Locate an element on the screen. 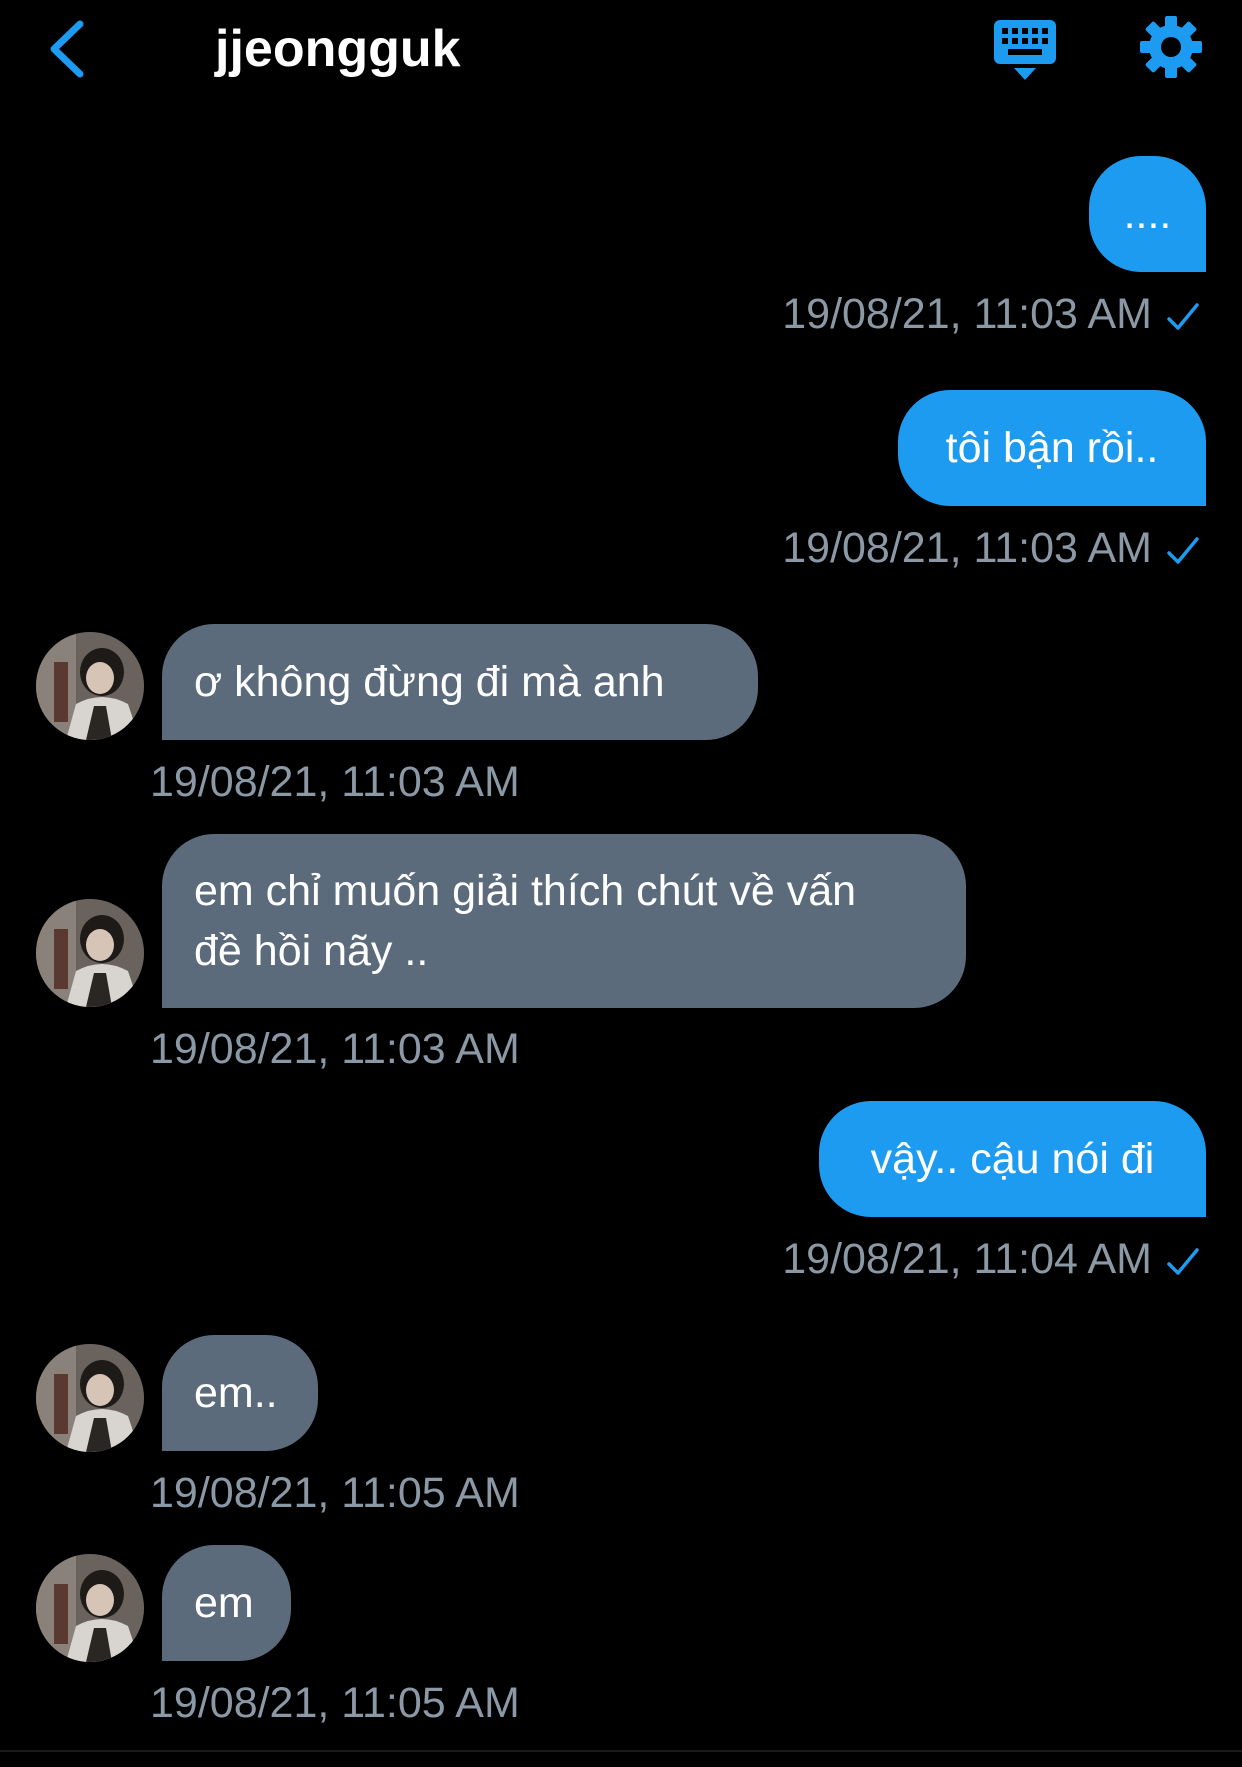 The height and width of the screenshot is (1767, 1242). message-bubble-incoming: ơ không đừng đi mà anh is located at coordinates (460, 682).